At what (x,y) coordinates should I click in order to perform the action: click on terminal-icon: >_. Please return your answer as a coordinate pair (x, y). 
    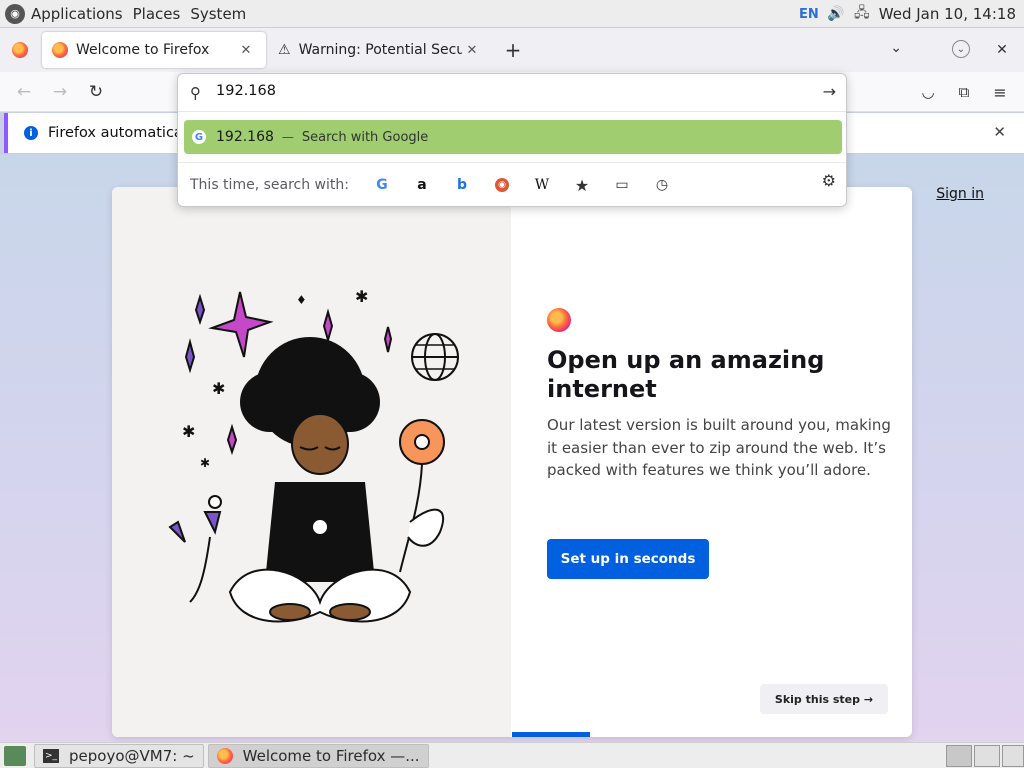
    Looking at the image, I should click on (51, 755).